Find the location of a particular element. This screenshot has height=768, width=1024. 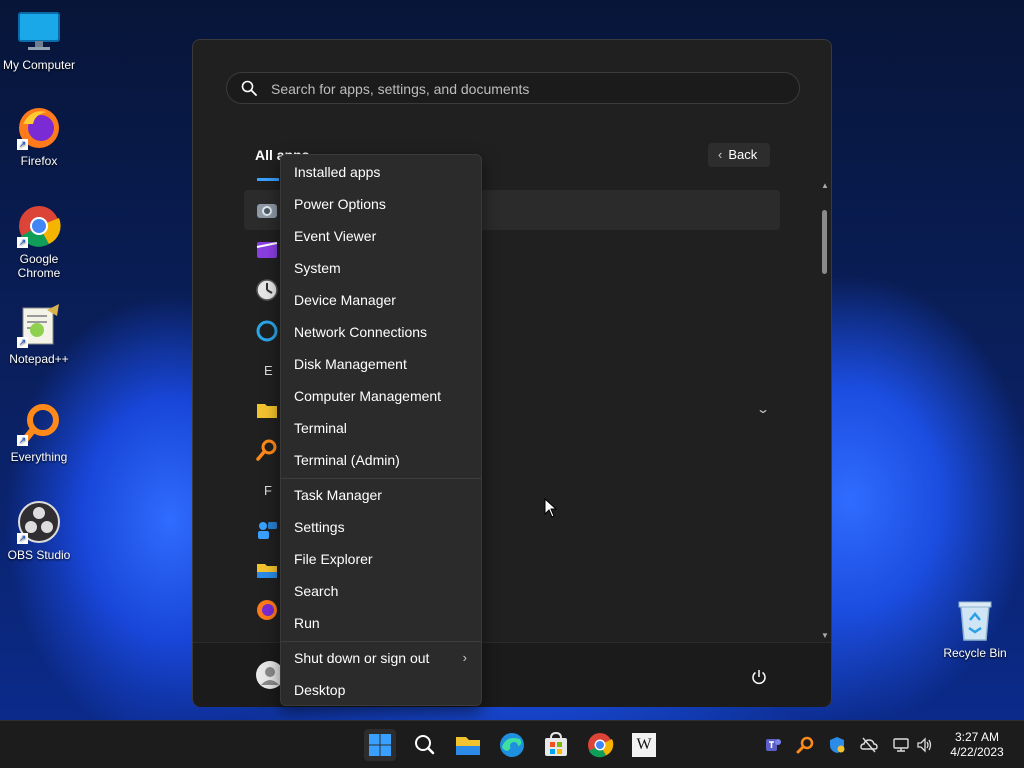

taskbar-chrome is located at coordinates (600, 745).